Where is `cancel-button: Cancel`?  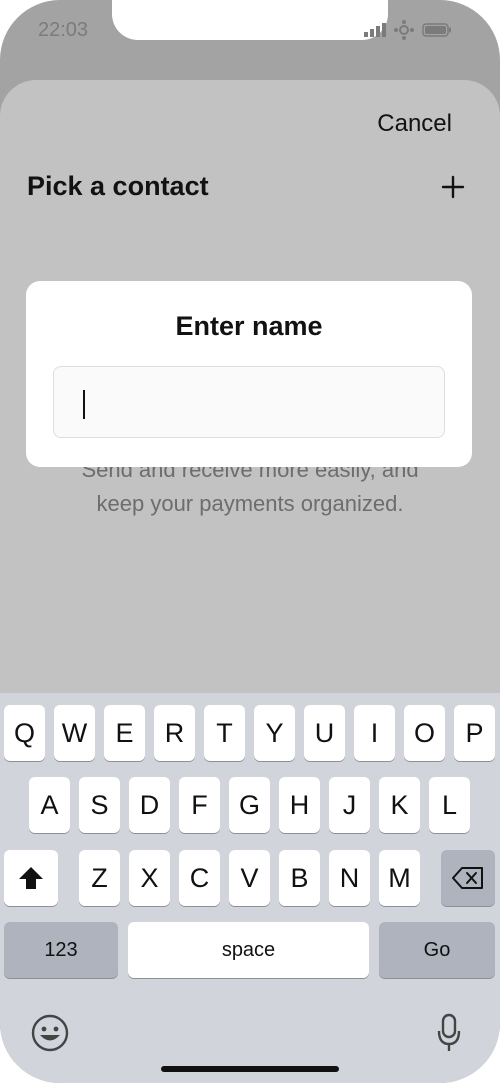 cancel-button: Cancel is located at coordinates (414, 124).